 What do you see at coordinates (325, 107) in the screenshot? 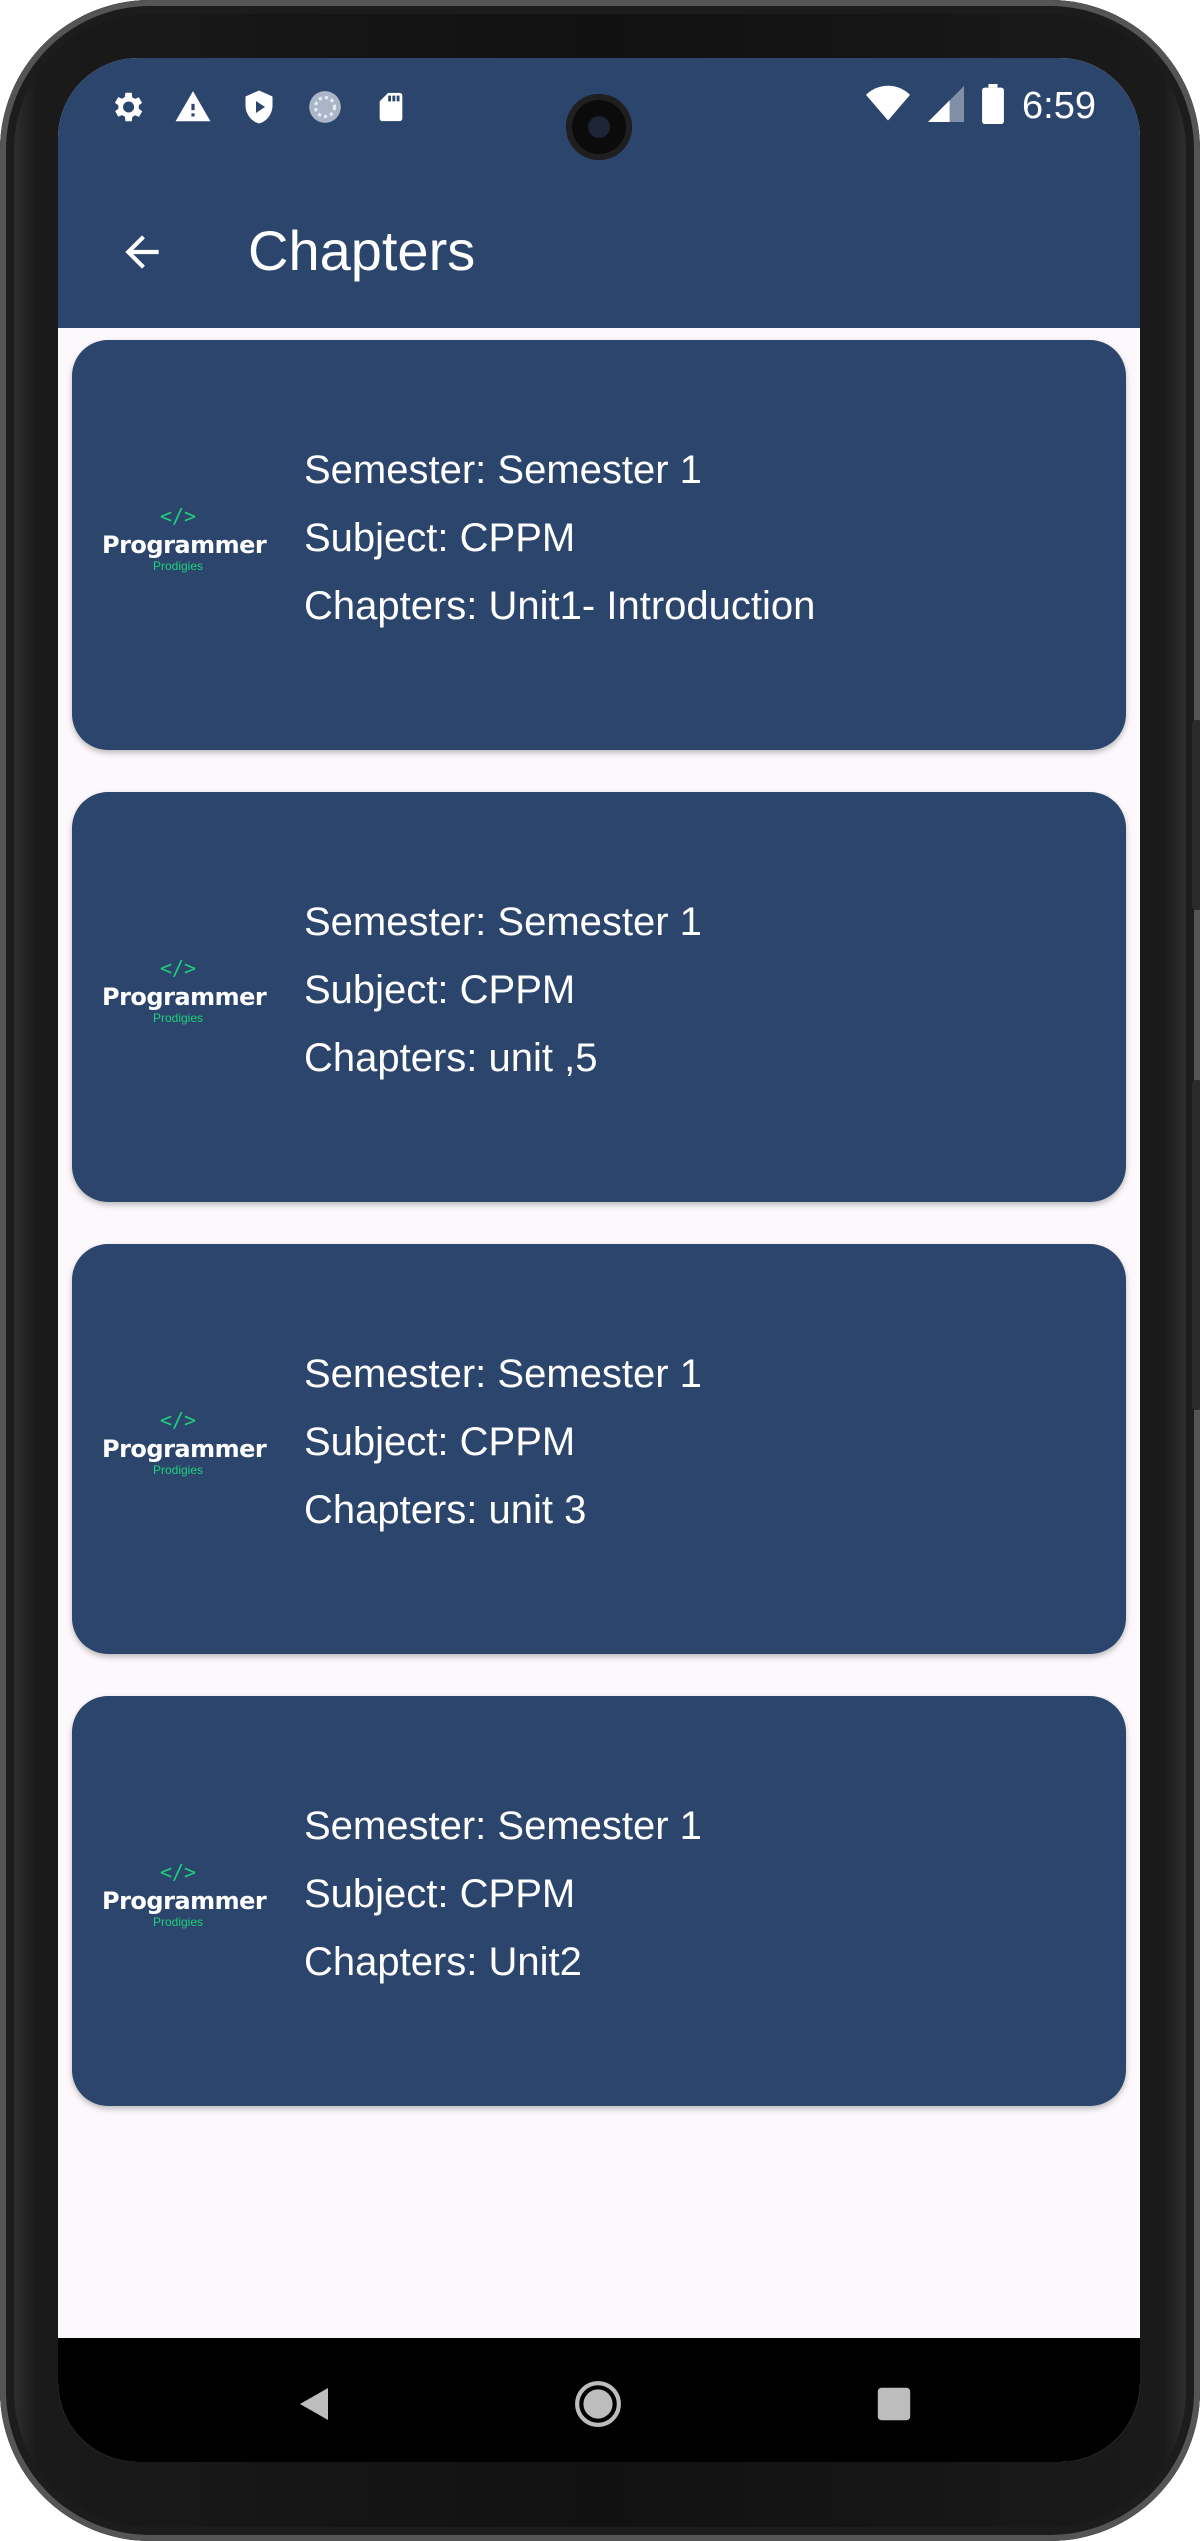
I see `circle-loading-icon` at bounding box center [325, 107].